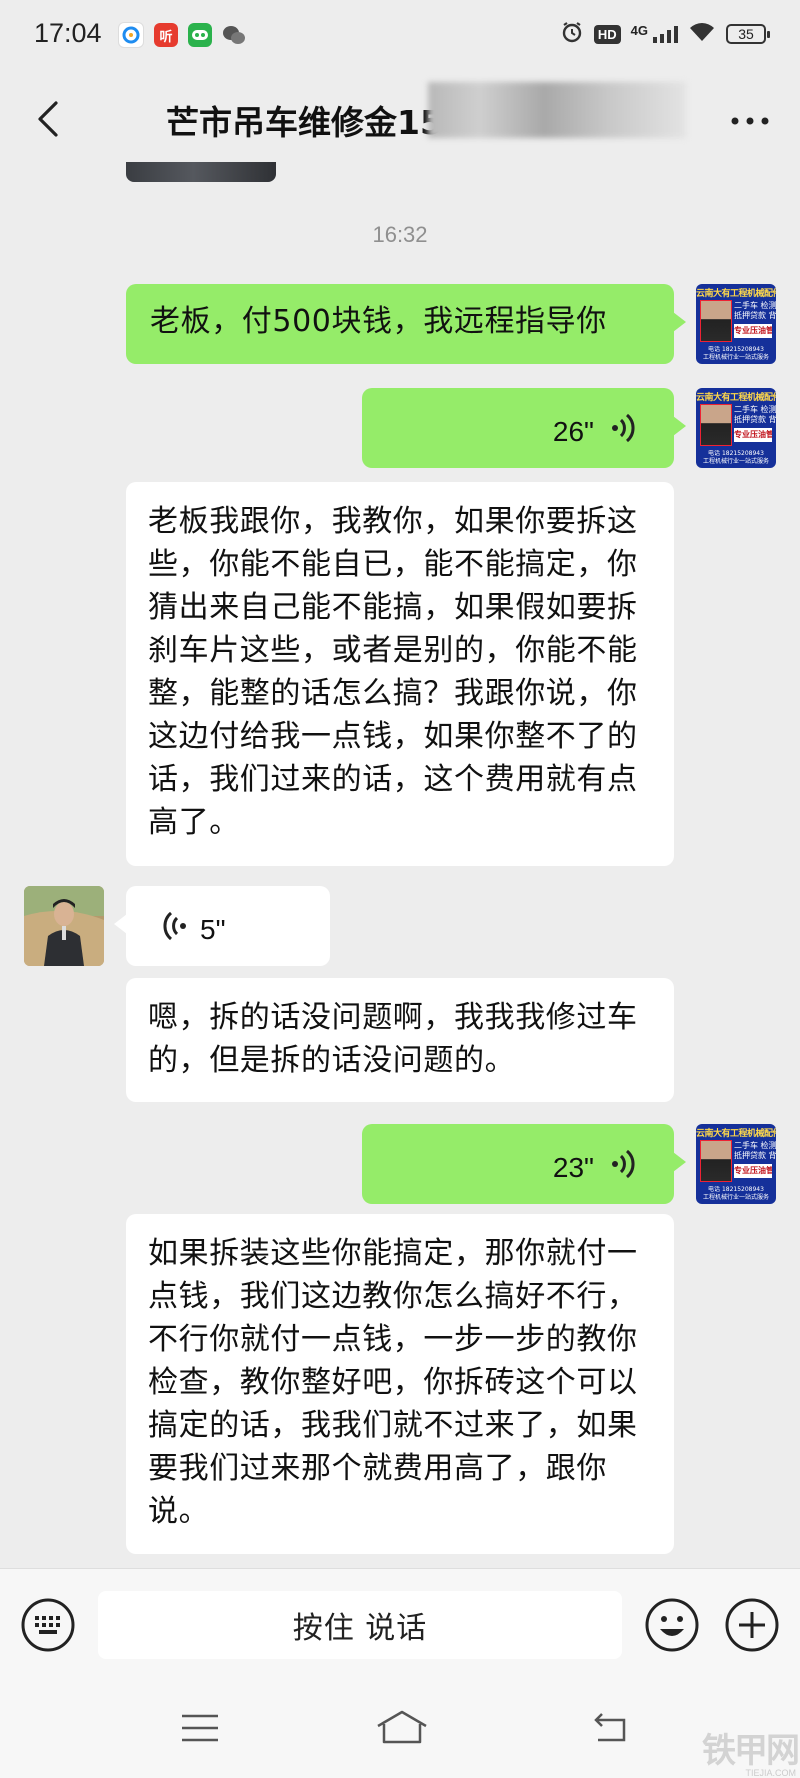 The image size is (800, 1778). I want to click on back-nav-button, so click(610, 1728).